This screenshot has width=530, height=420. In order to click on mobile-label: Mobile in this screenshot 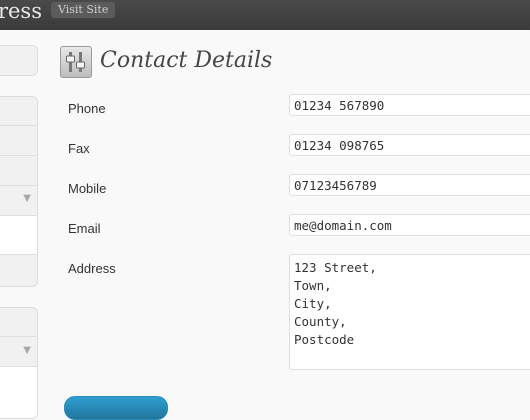, I will do `click(87, 188)`.